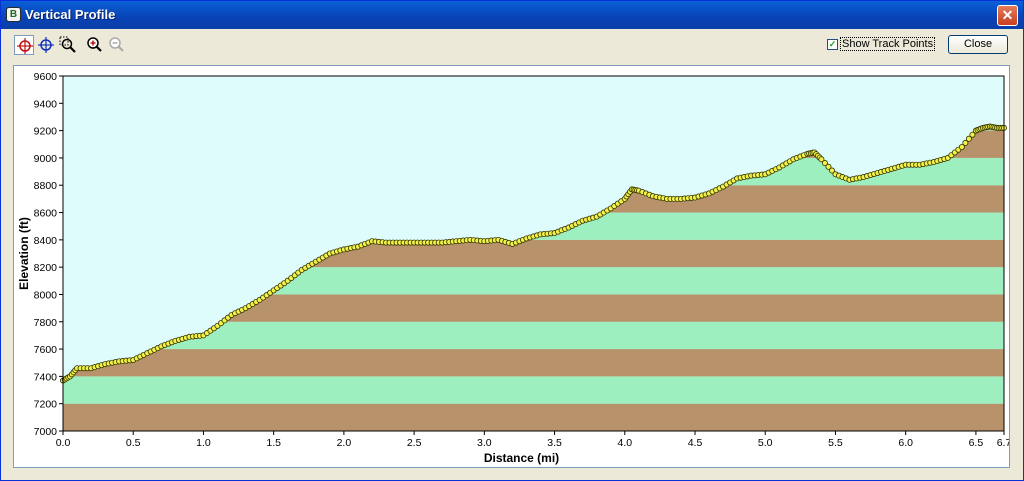  I want to click on x-tick-label: 2.5, so click(414, 443).